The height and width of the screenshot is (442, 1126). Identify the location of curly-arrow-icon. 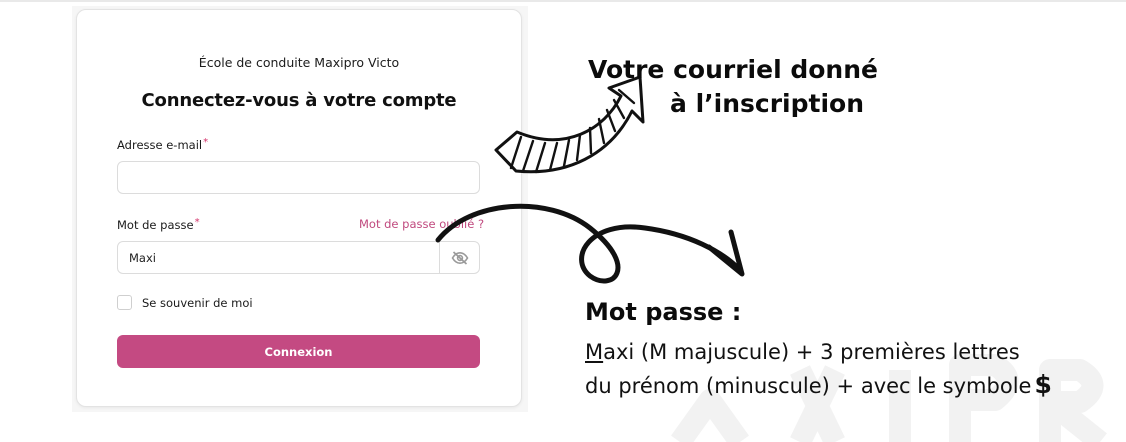
(590, 243).